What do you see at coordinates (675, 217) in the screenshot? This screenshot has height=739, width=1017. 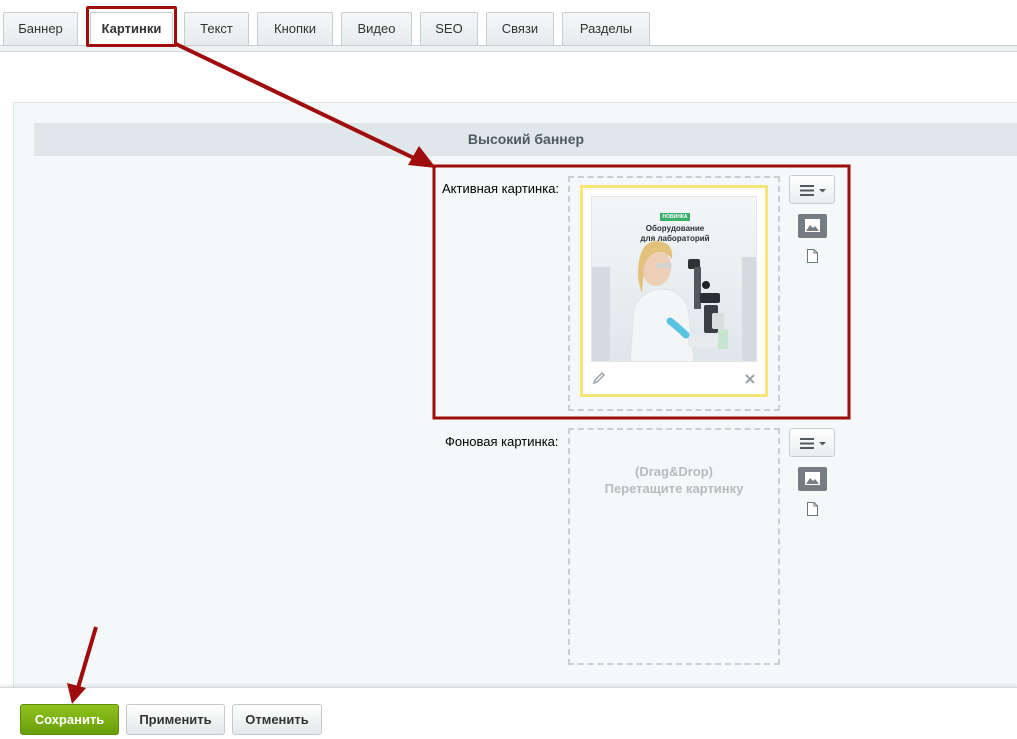 I see `new-badge: НОВИНКА` at bounding box center [675, 217].